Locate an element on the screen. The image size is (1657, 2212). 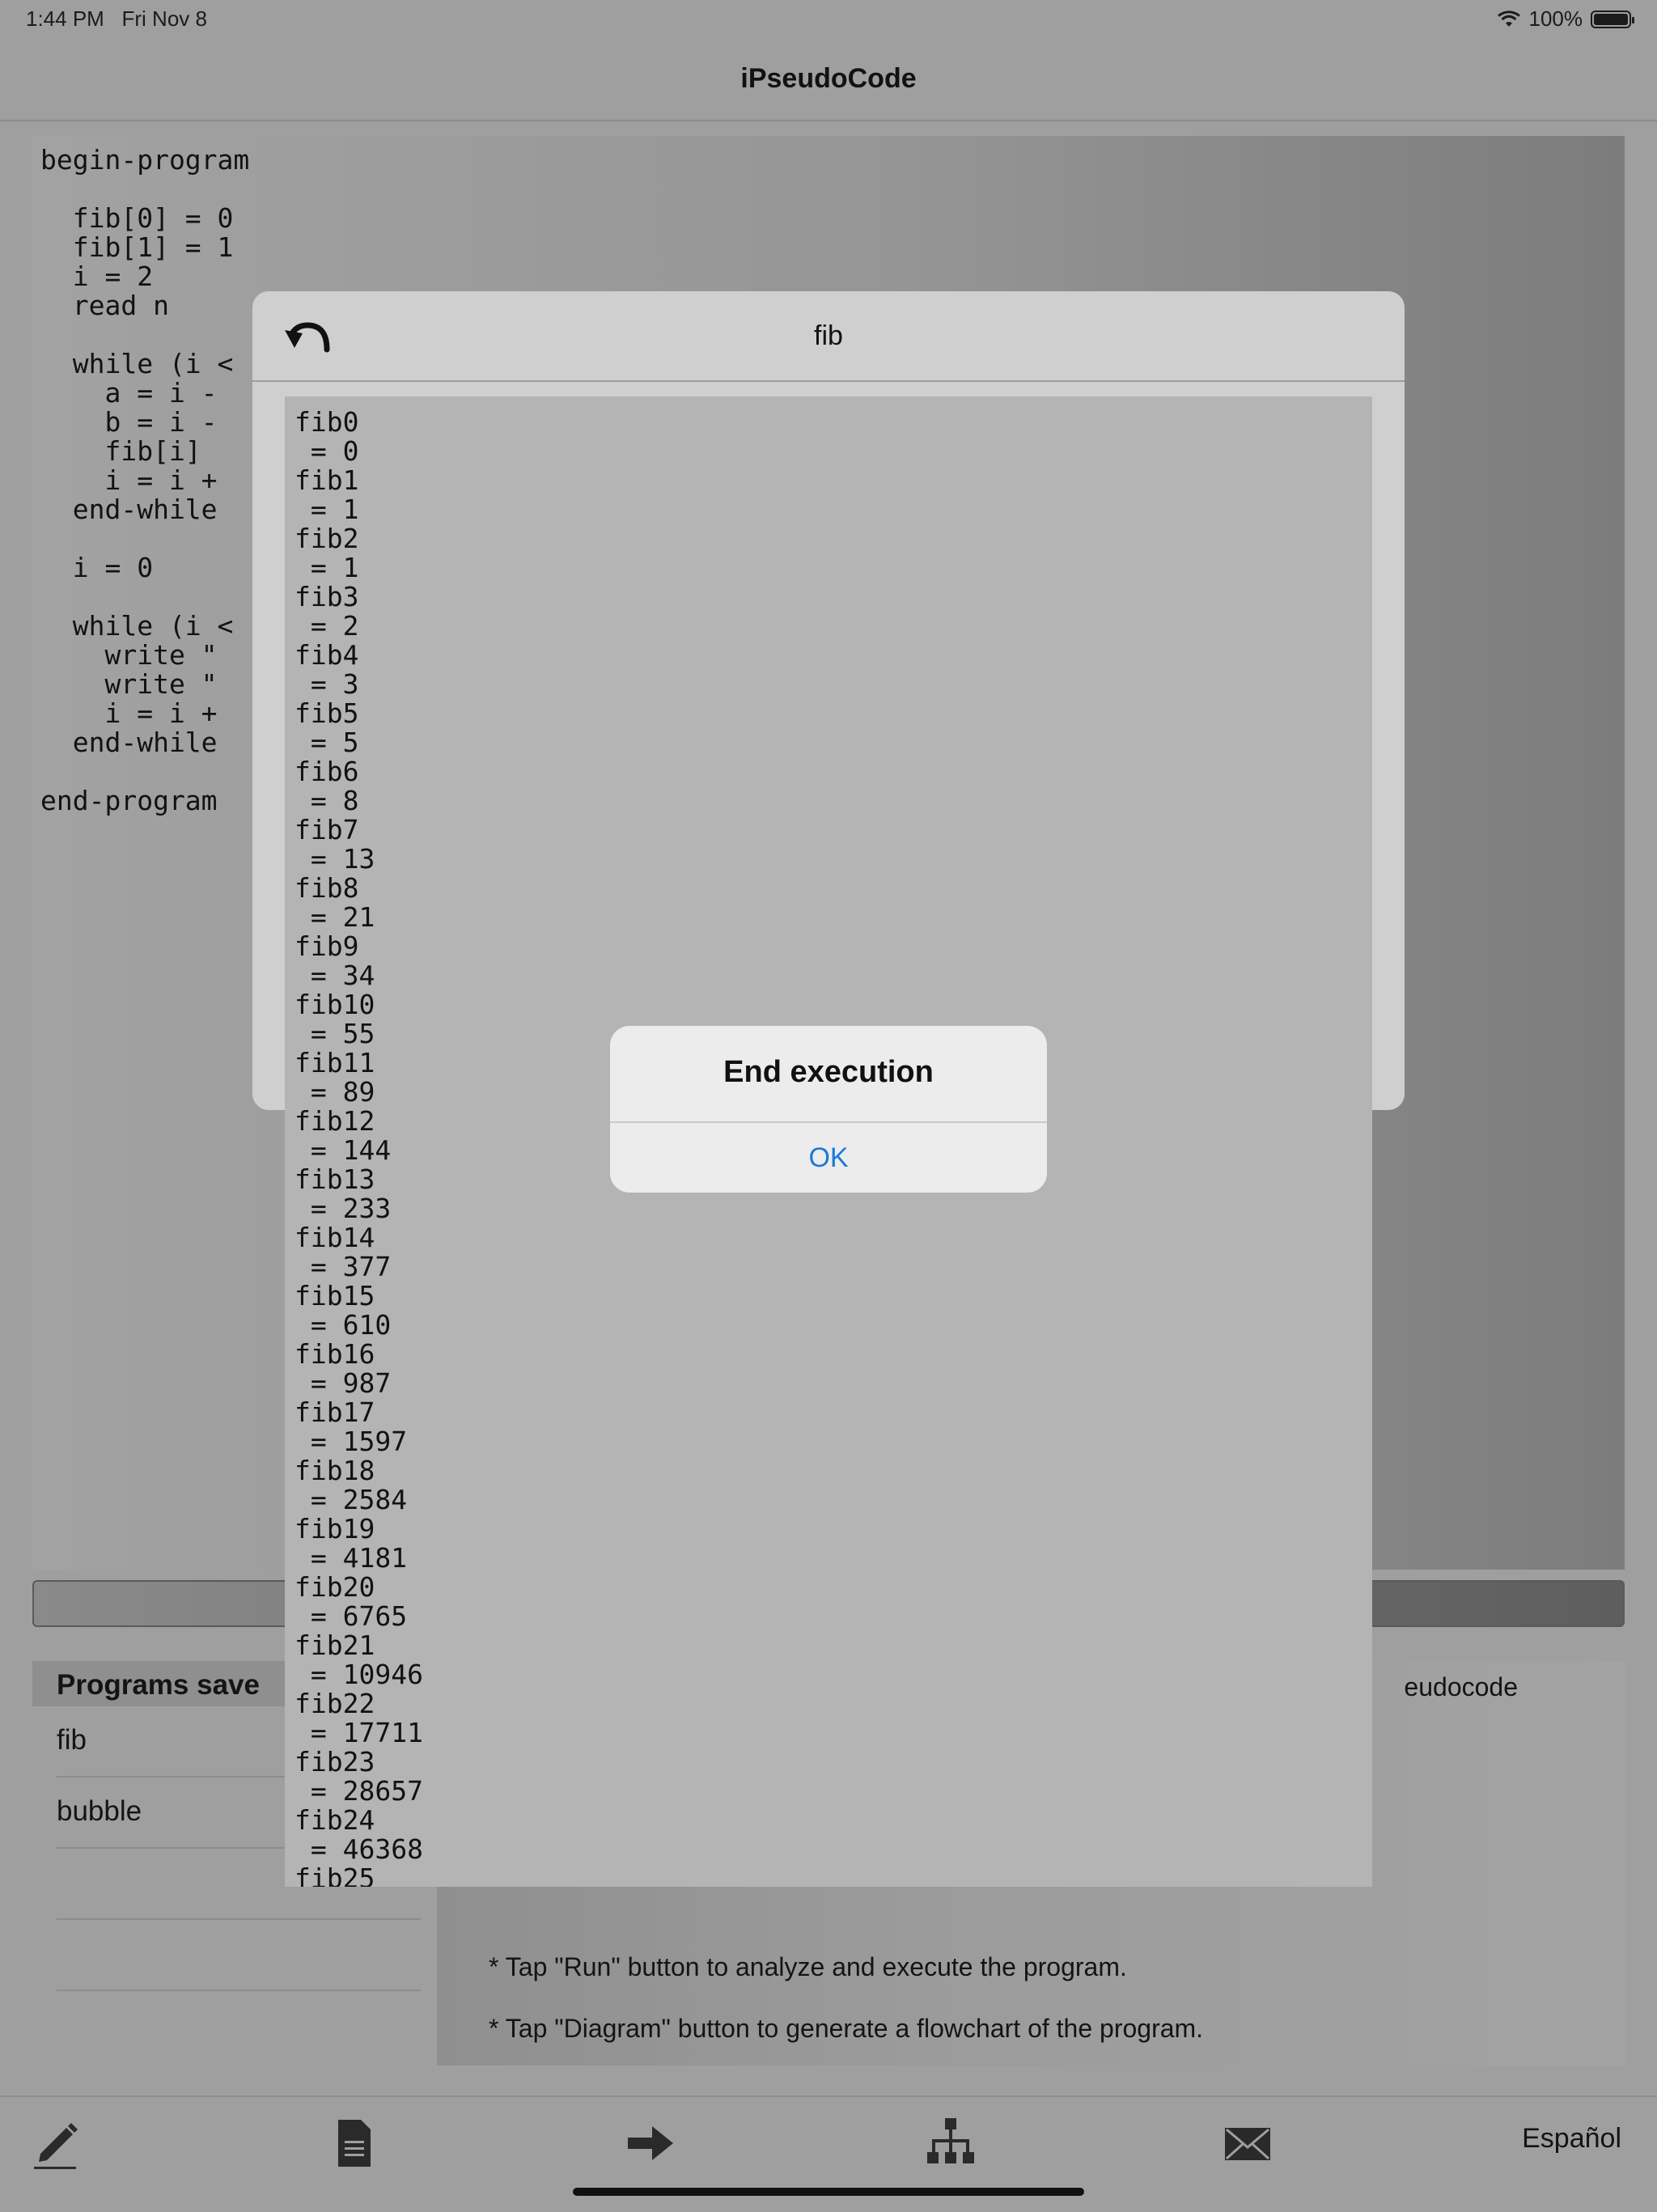
program-item-empty is located at coordinates (239, 1955).